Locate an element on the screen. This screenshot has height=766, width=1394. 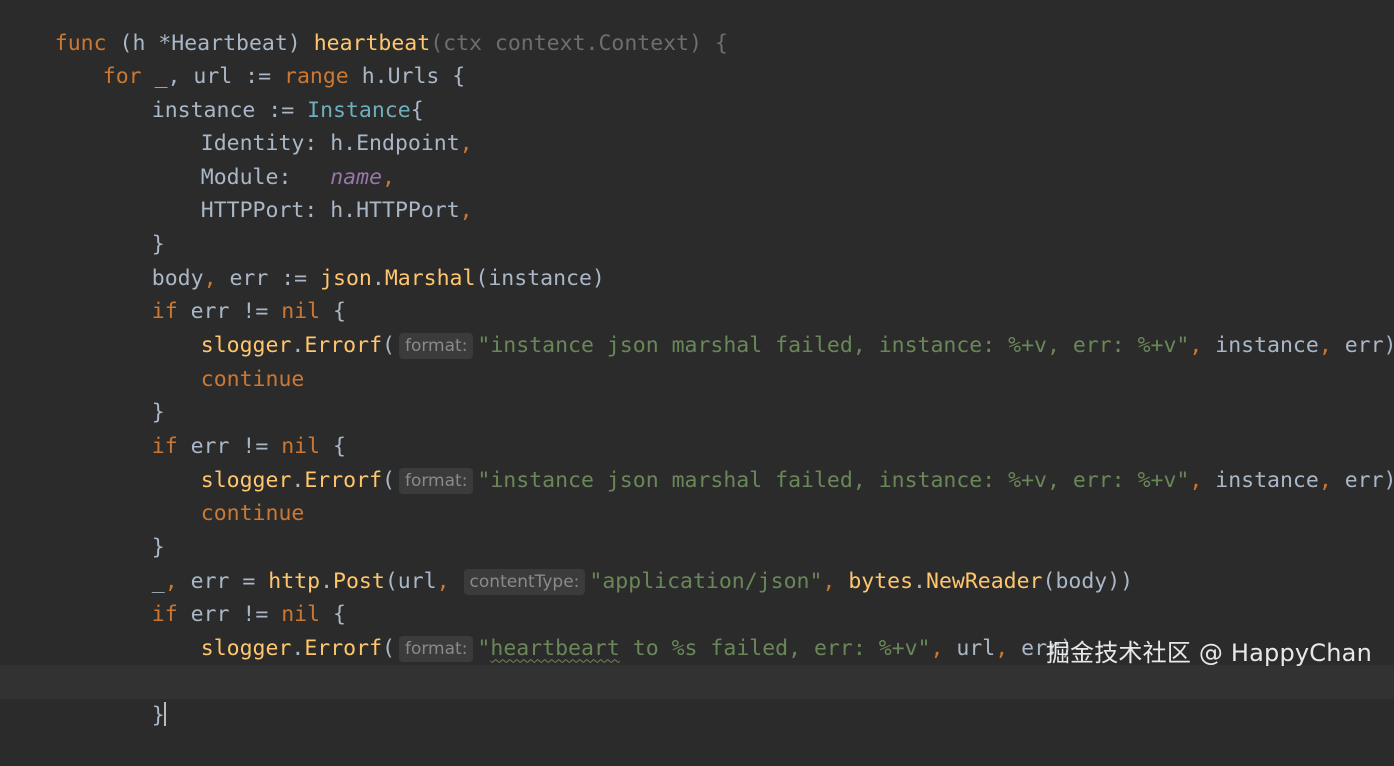
parameter-hint: contentType: is located at coordinates (524, 581).